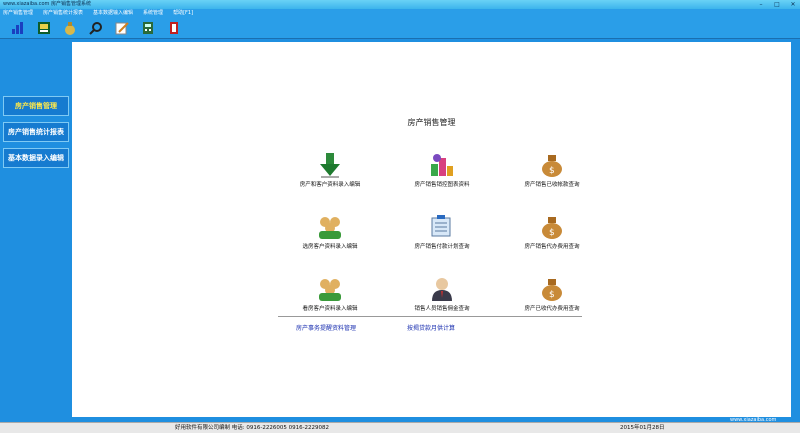 The width and height of the screenshot is (800, 433). I want to click on status-company: 好用软件有限公司编制 电话: 0916-2226005 0916-2229082, so click(252, 428).